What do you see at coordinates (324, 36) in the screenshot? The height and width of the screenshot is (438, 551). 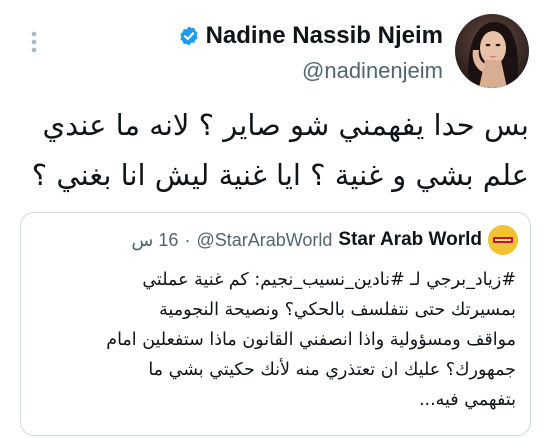 I see `author-display-name: Nadine Nassib Njeim` at bounding box center [324, 36].